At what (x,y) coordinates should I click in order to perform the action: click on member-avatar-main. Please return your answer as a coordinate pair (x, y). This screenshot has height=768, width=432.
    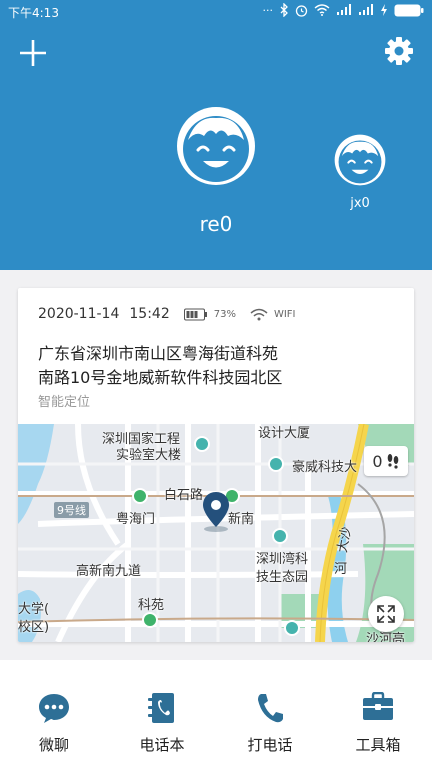
    Looking at the image, I should click on (216, 146).